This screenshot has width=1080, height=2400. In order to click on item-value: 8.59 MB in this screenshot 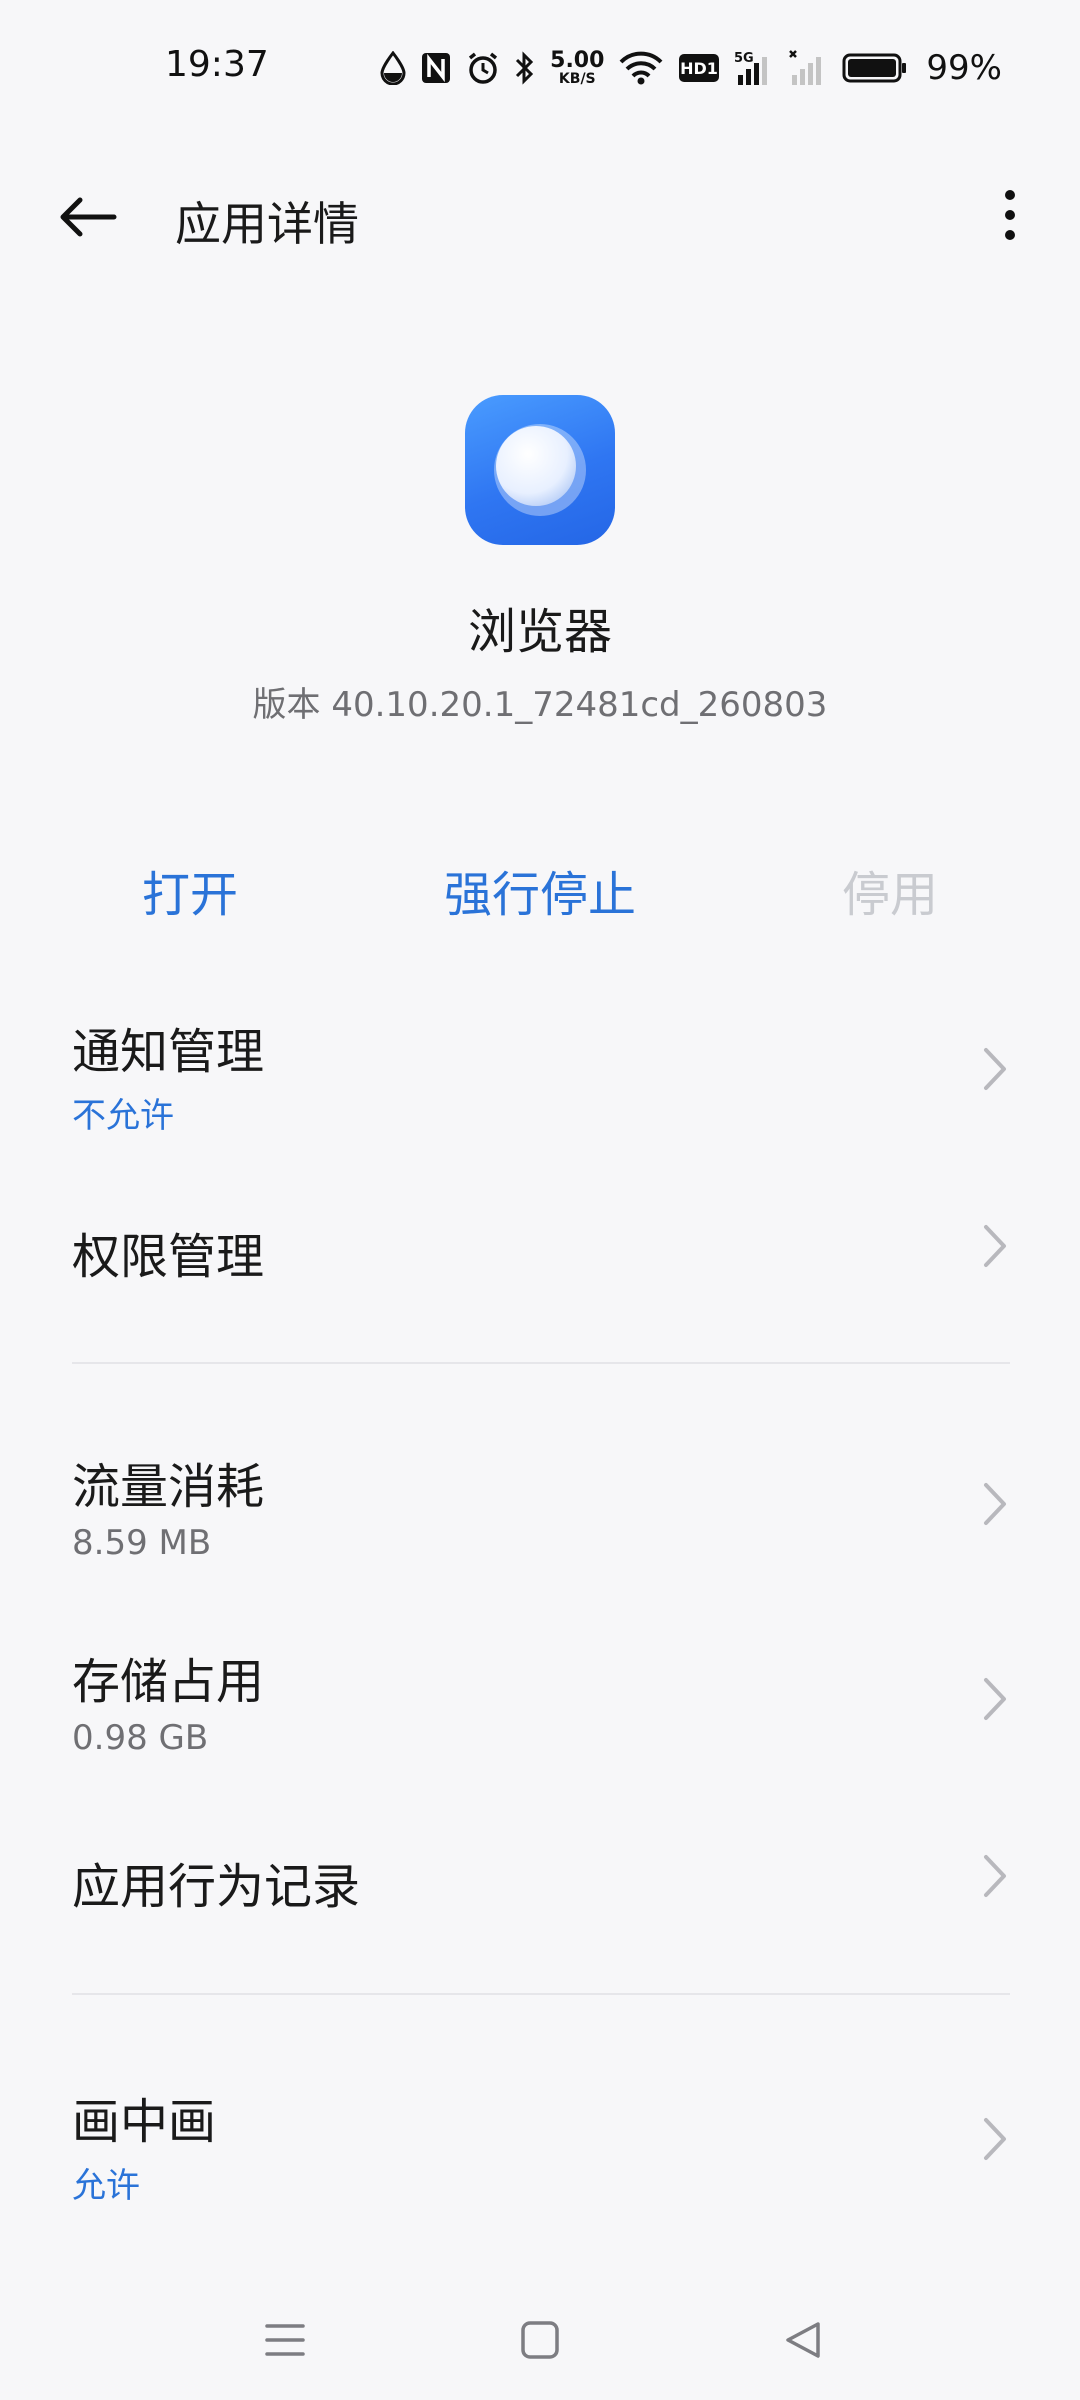, I will do `click(142, 1543)`.